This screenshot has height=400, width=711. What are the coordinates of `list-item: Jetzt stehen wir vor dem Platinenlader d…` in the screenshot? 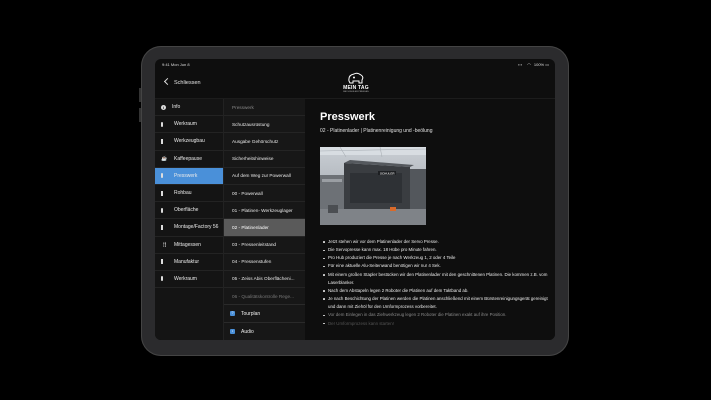 It's located at (435, 242).